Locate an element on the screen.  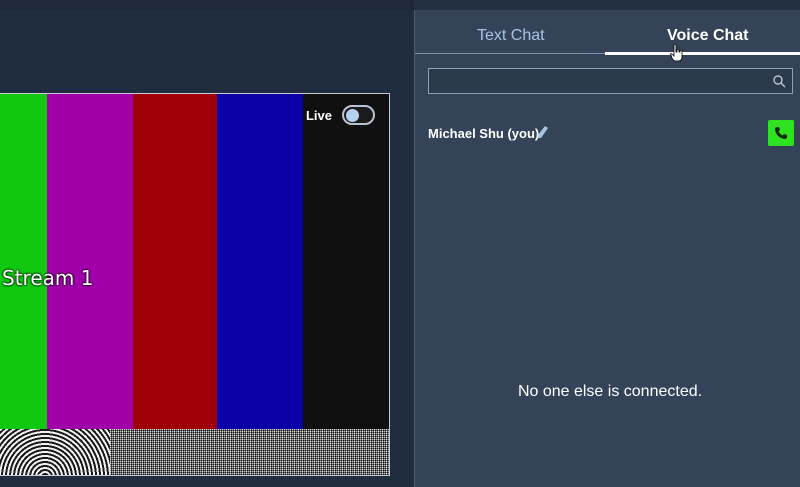
color-bar-blue is located at coordinates (260, 261).